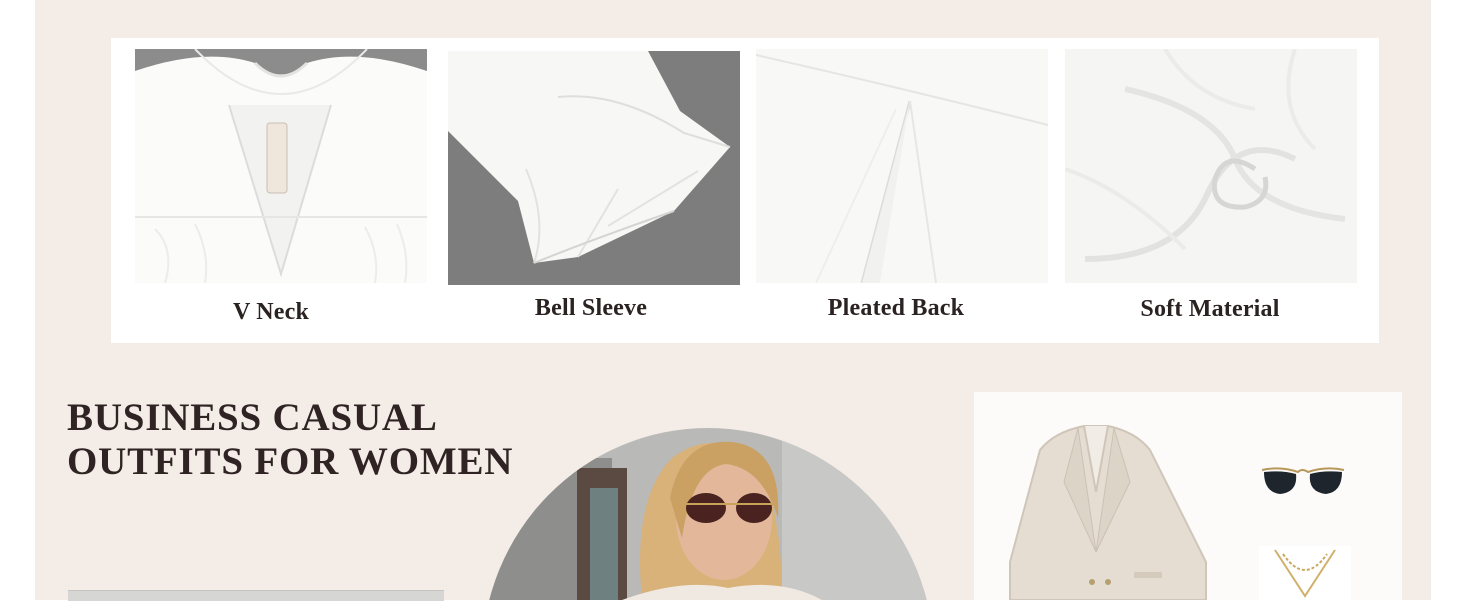 The image size is (1464, 601). I want to click on sunglasses-icon, so click(1303, 480).